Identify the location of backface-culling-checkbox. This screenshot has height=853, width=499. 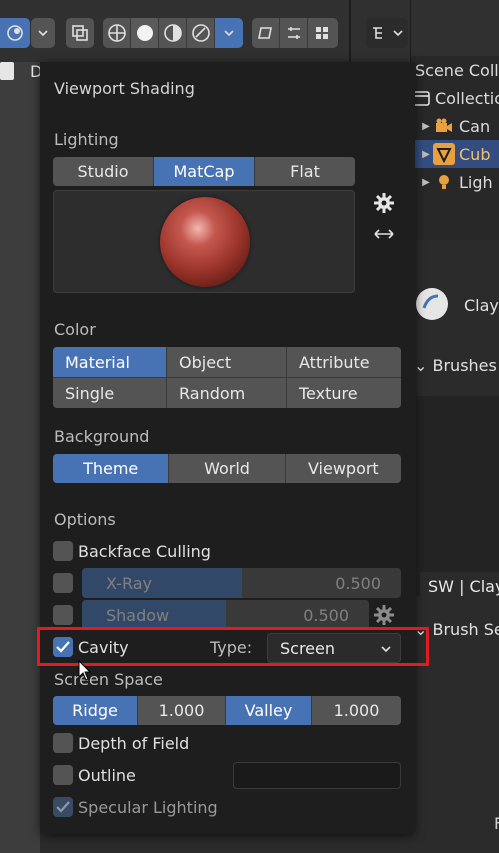
(63, 551).